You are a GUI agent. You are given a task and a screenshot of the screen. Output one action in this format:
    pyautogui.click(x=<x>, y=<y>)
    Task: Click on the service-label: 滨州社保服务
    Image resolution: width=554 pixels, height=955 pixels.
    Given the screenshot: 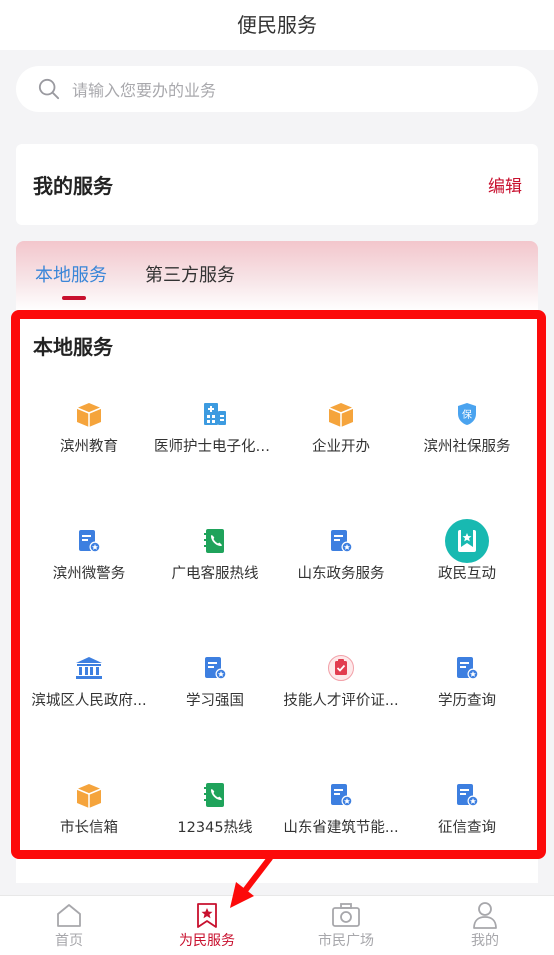 What is the action you would take?
    pyautogui.click(x=467, y=447)
    